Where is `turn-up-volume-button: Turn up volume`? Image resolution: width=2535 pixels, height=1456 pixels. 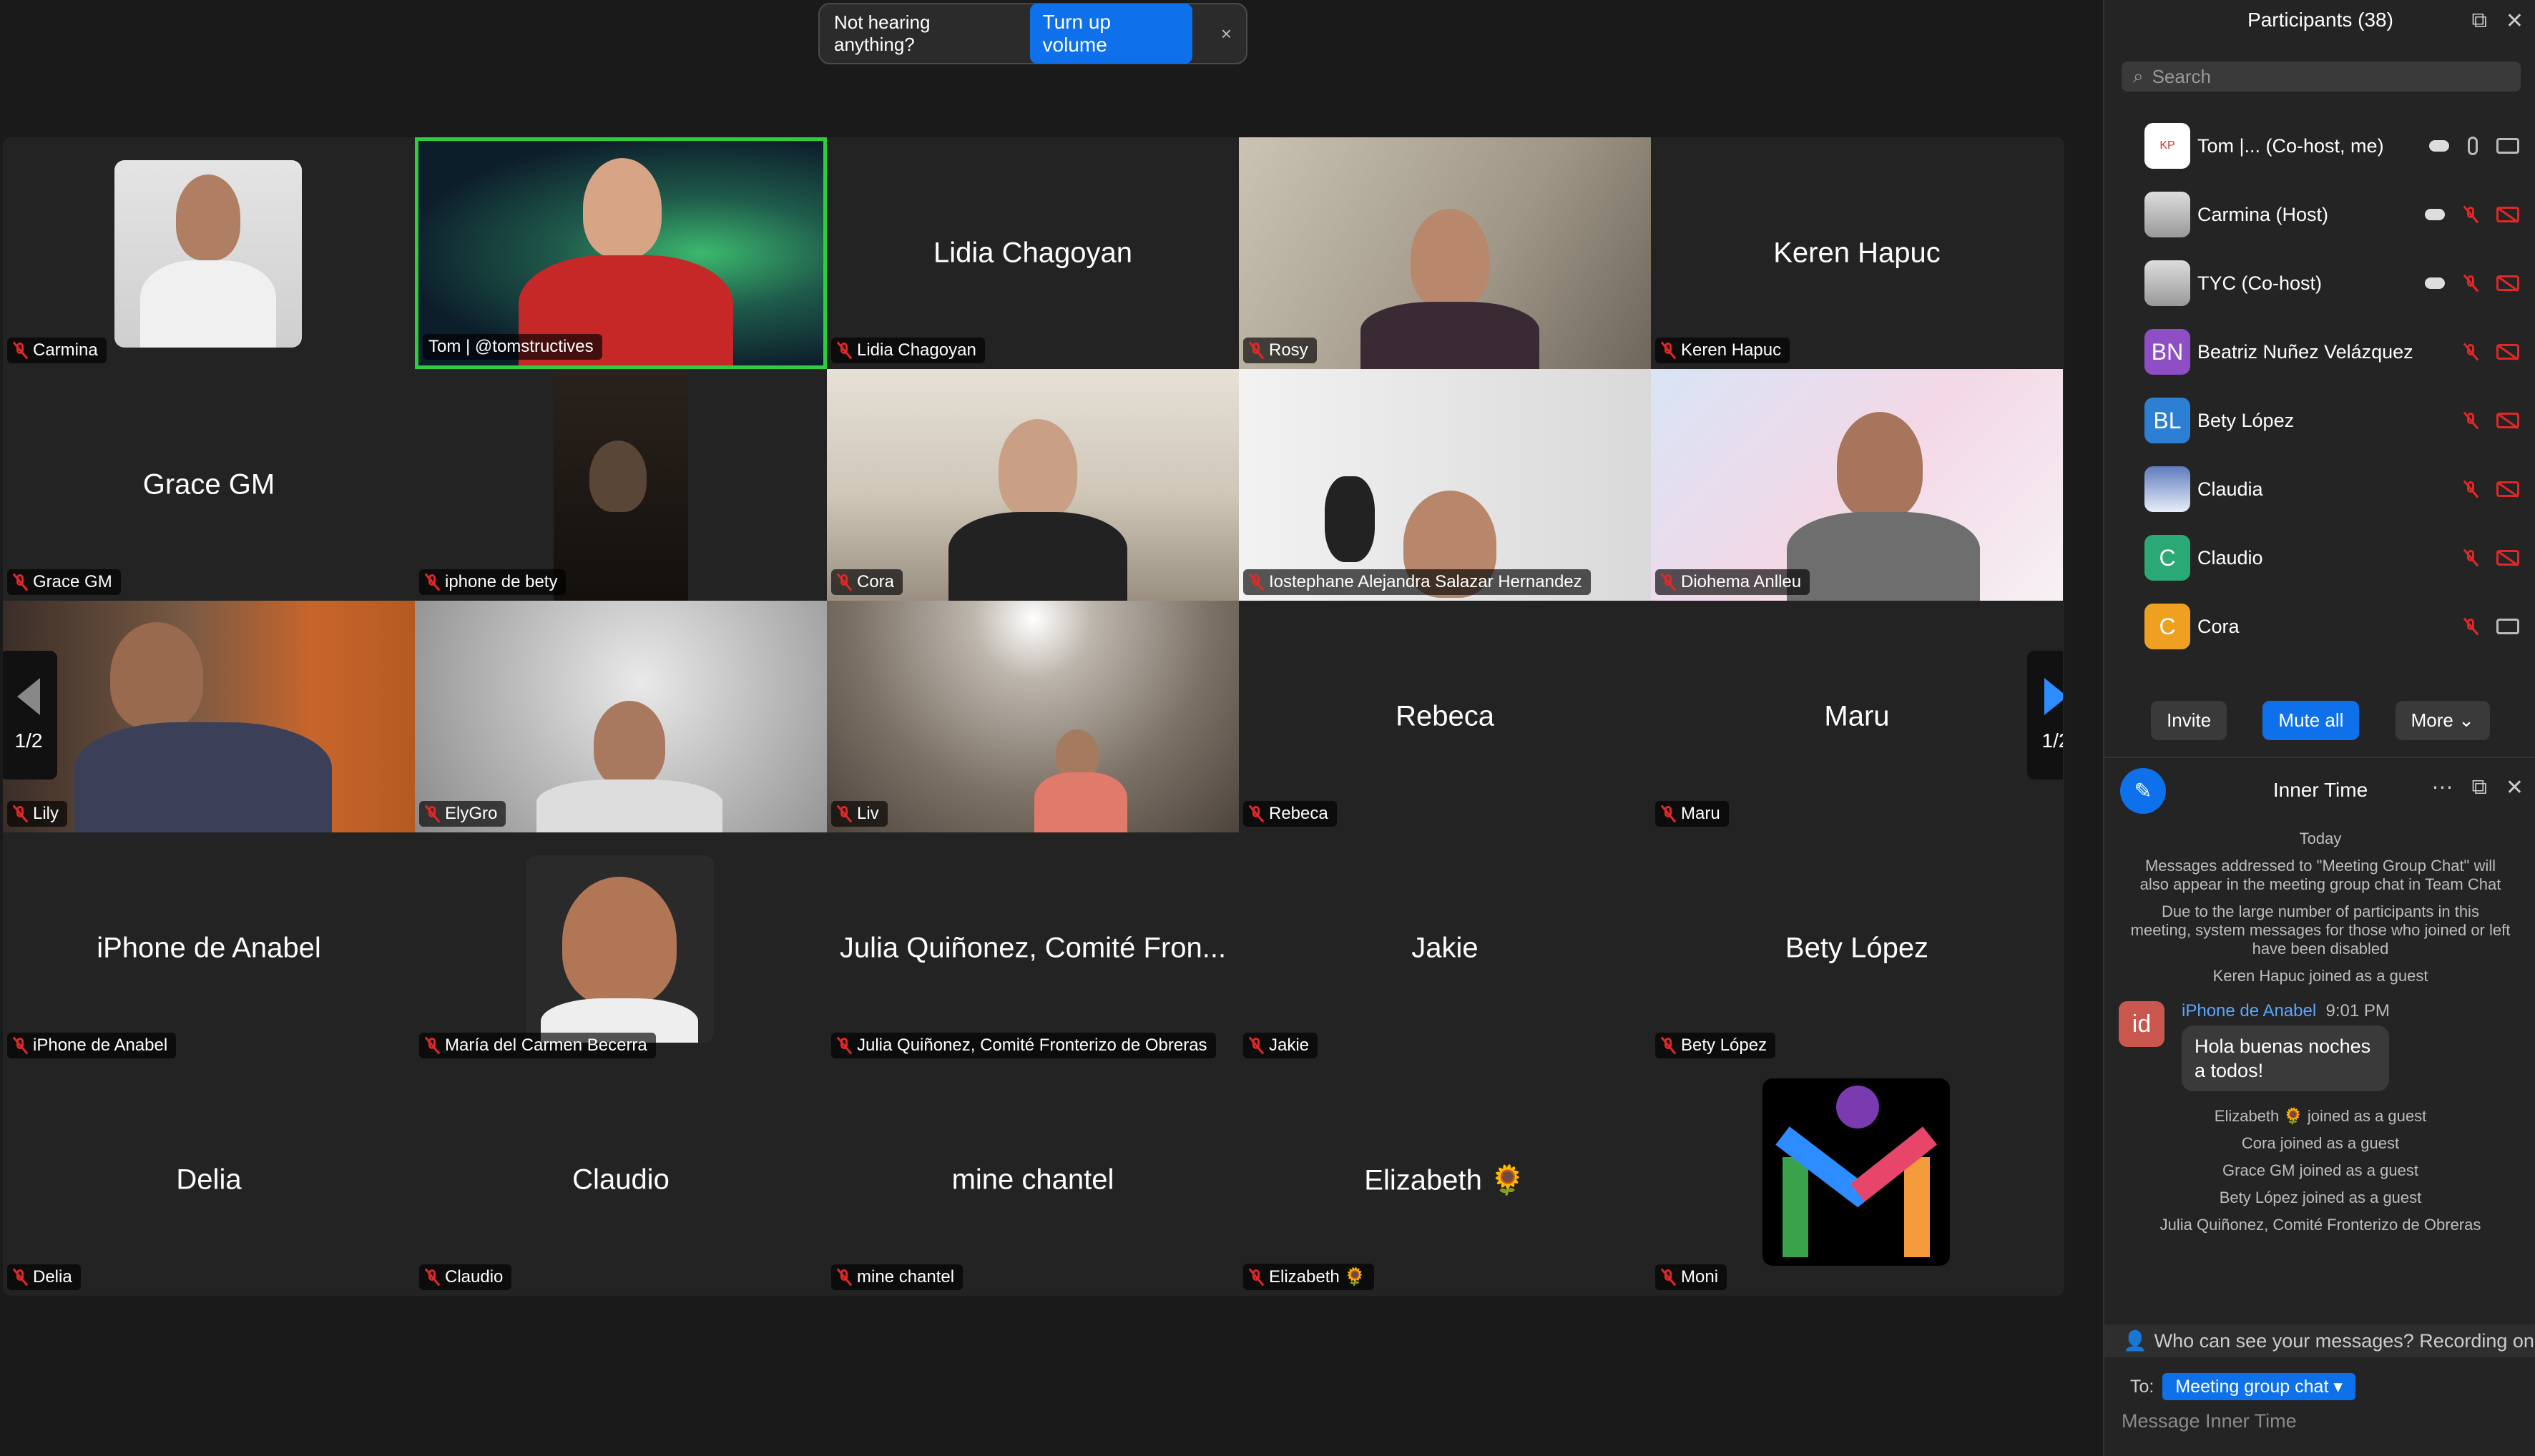
turn-up-volume-button: Turn up volume is located at coordinates (1110, 34).